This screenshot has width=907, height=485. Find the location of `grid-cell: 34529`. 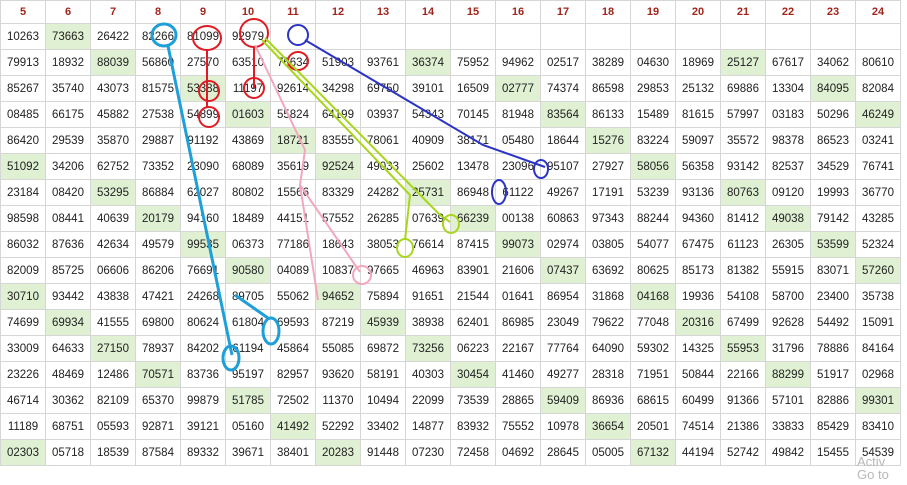

grid-cell: 34529 is located at coordinates (833, 166).